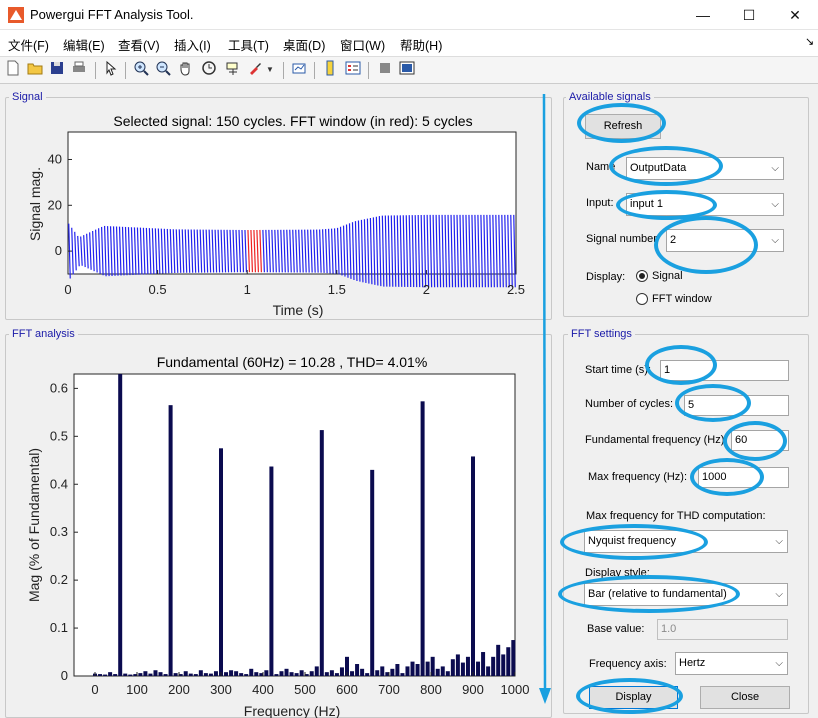  I want to click on display-fft-window-radio, so click(642, 299).